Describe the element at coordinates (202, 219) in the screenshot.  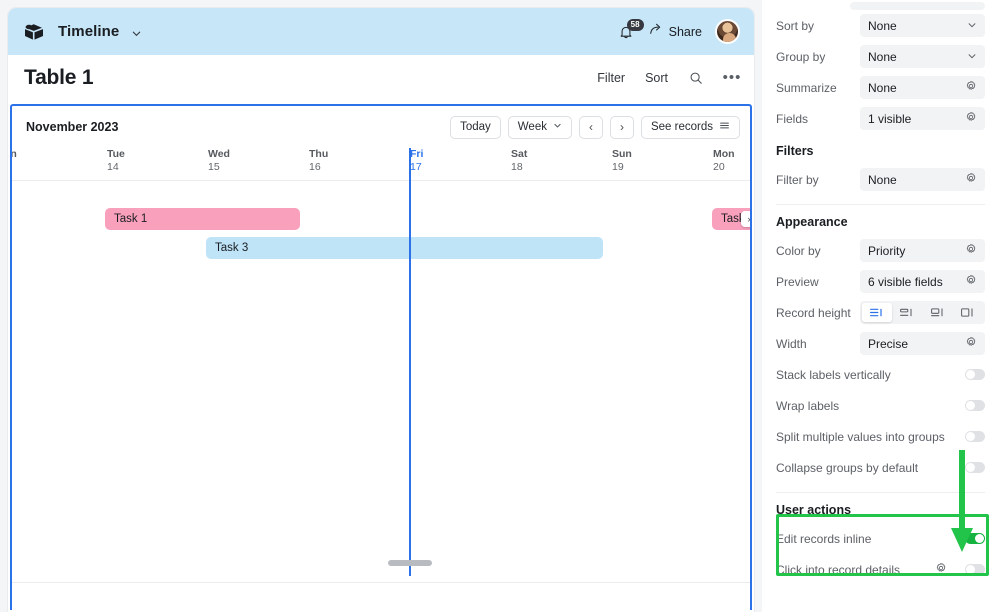
I see `timeline-bar: Task 1` at that location.